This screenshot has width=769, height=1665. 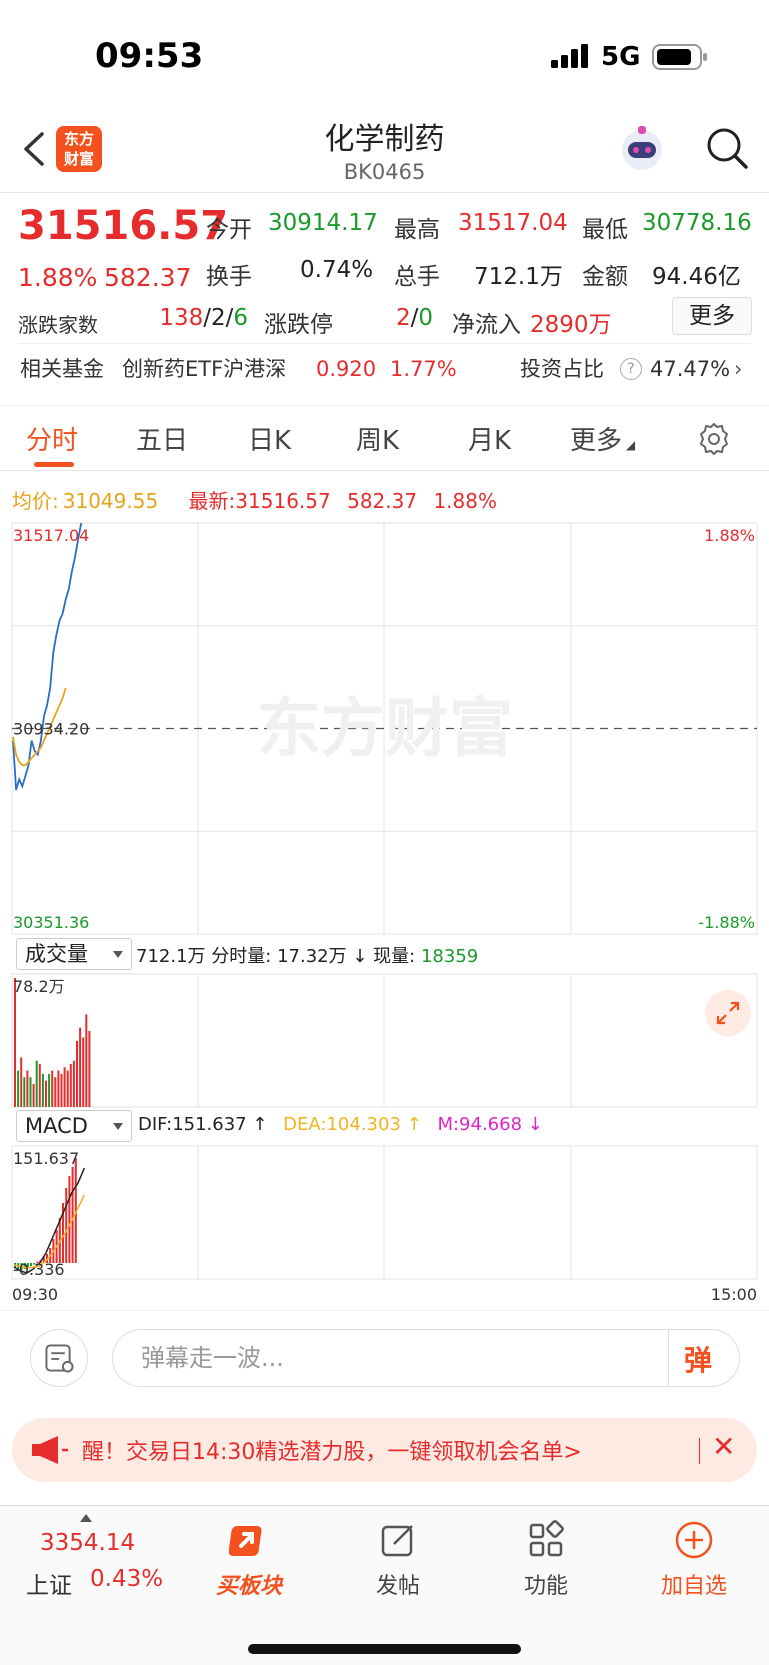 I want to click on home-indicator, so click(x=384, y=1649).